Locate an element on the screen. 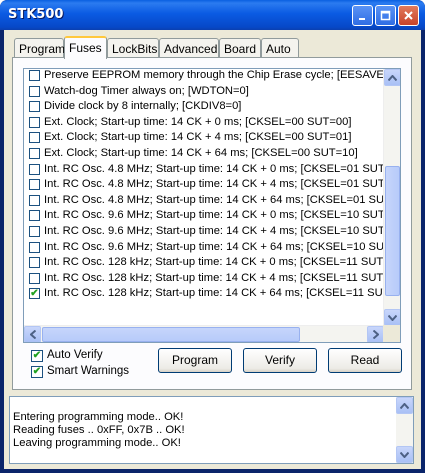 Image resolution: width=425 pixels, height=473 pixels. tab-program: Program is located at coordinates (39, 48).